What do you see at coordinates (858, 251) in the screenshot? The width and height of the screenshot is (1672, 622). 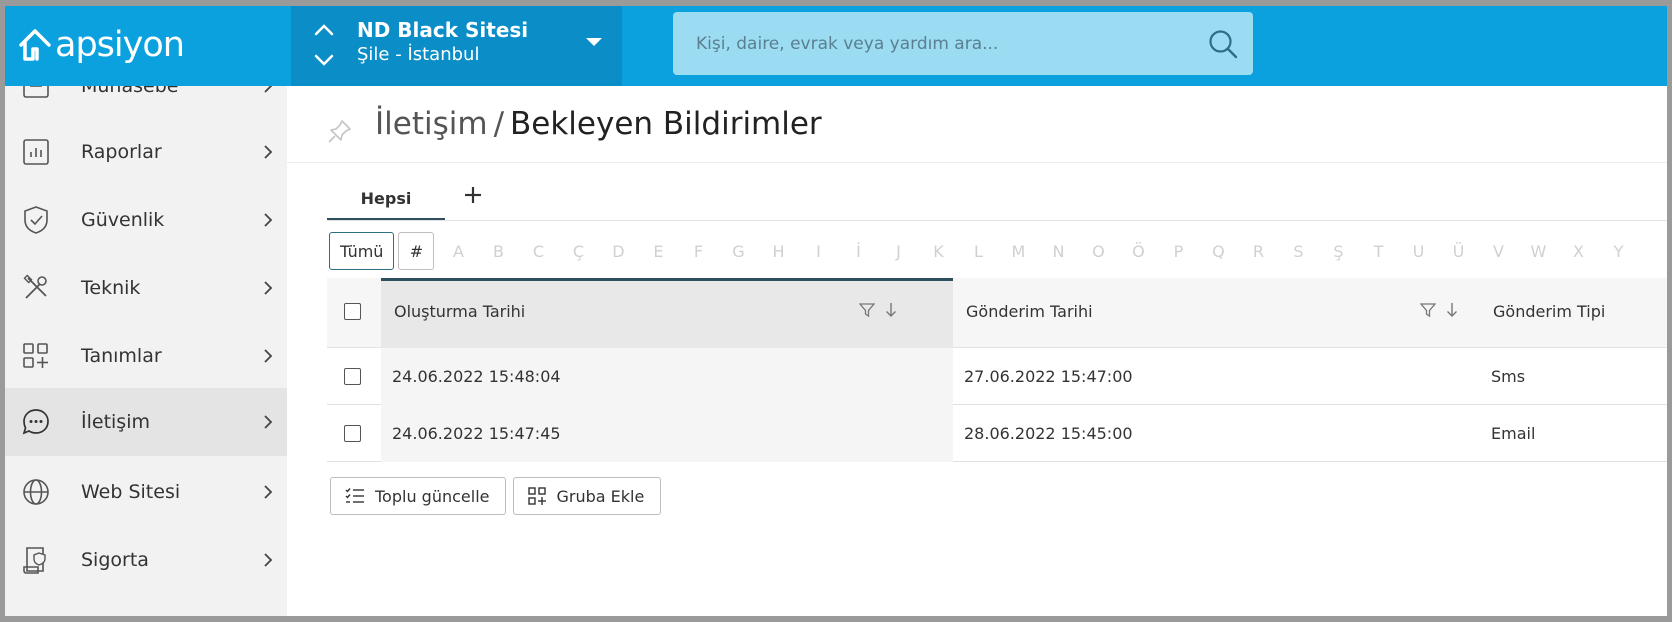 I see `letter-filter-button: İ` at bounding box center [858, 251].